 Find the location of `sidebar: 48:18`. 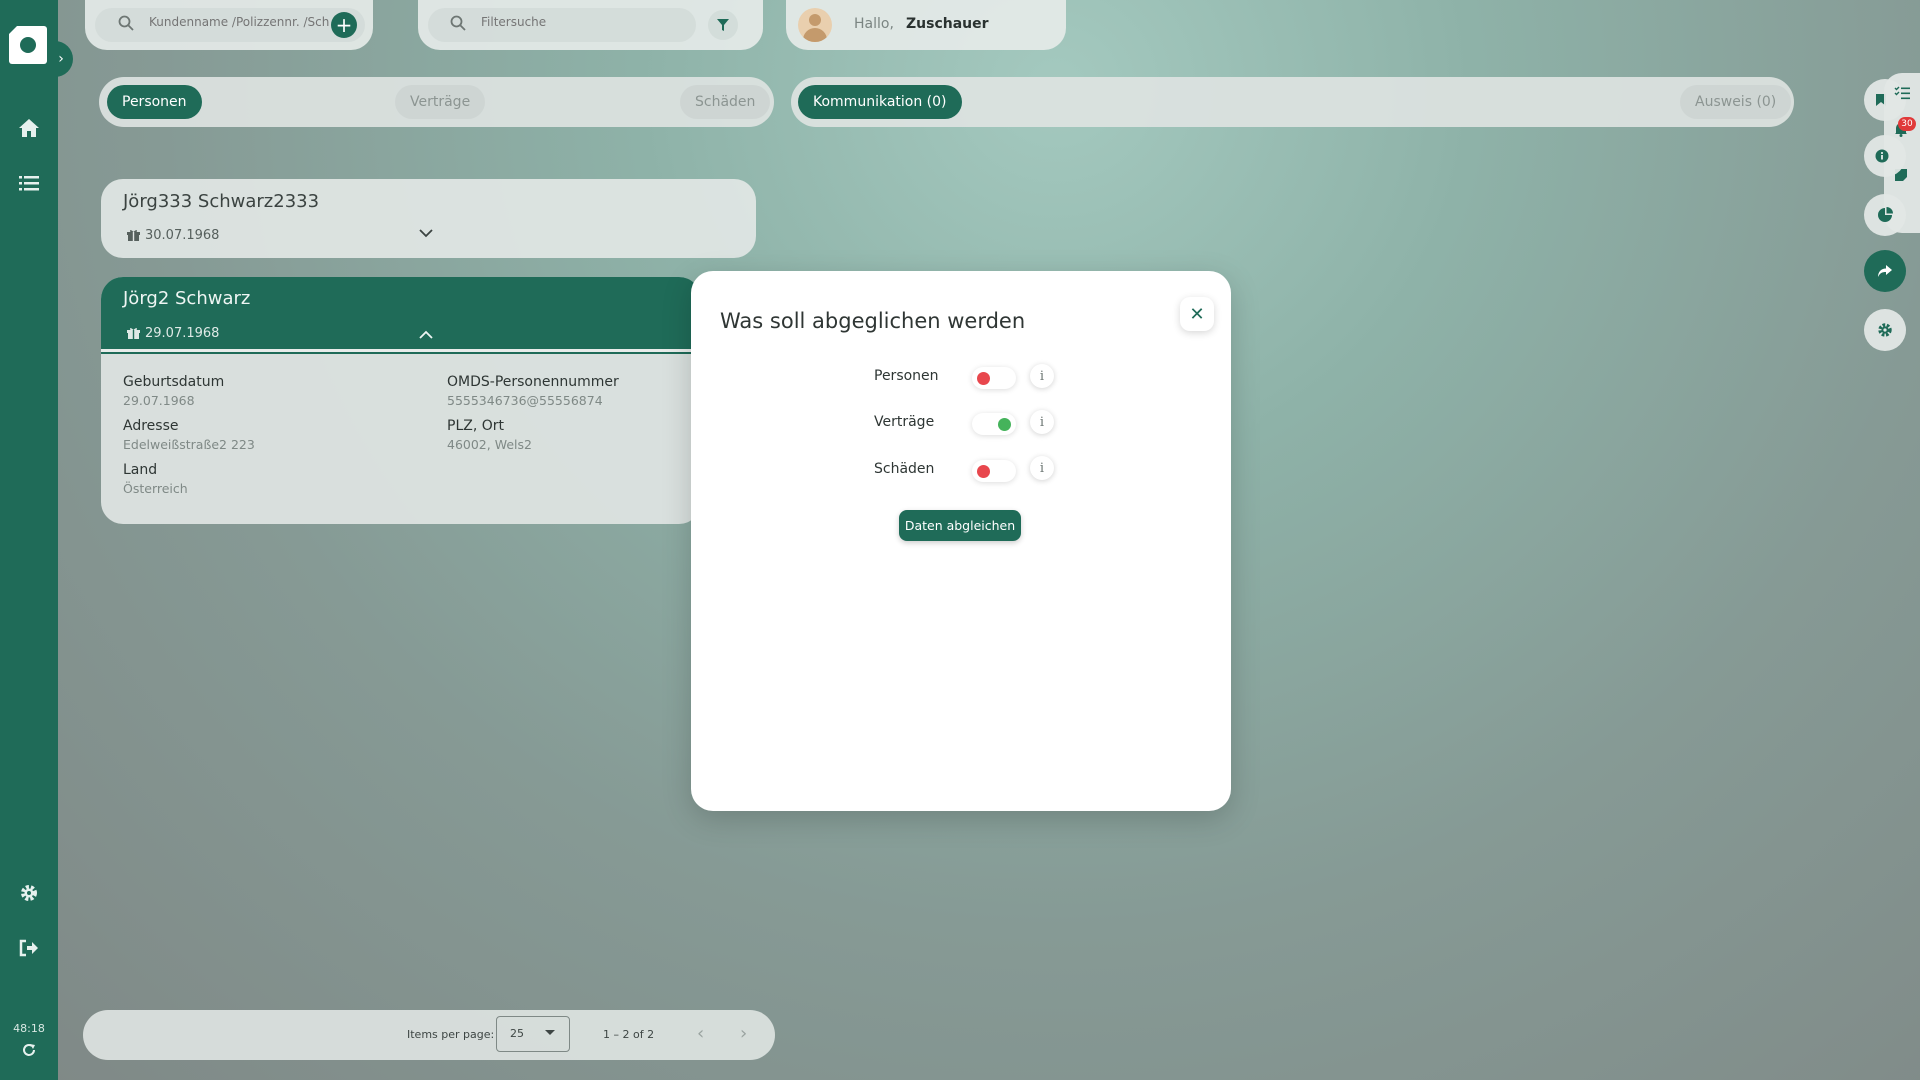

sidebar: 48:18 is located at coordinates (29, 540).